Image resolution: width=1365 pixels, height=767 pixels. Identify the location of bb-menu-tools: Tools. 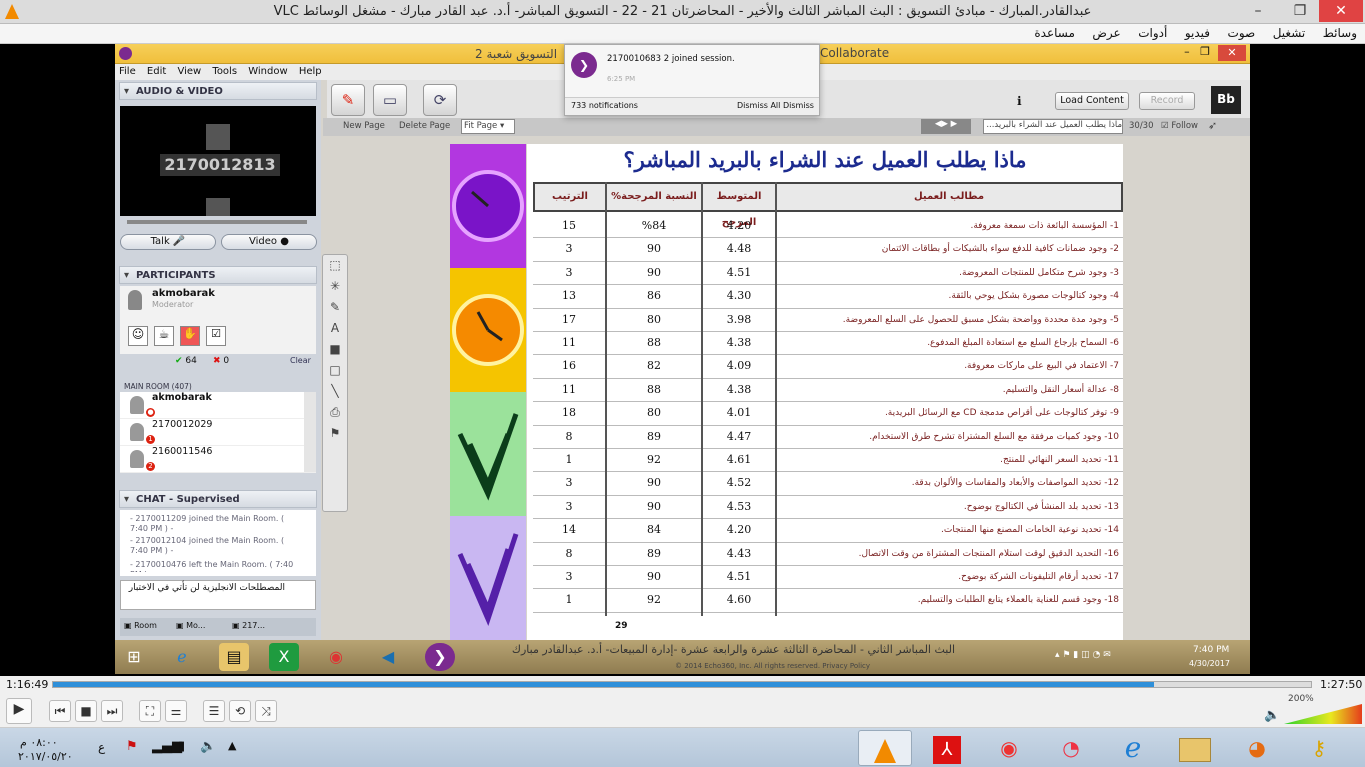
(224, 72).